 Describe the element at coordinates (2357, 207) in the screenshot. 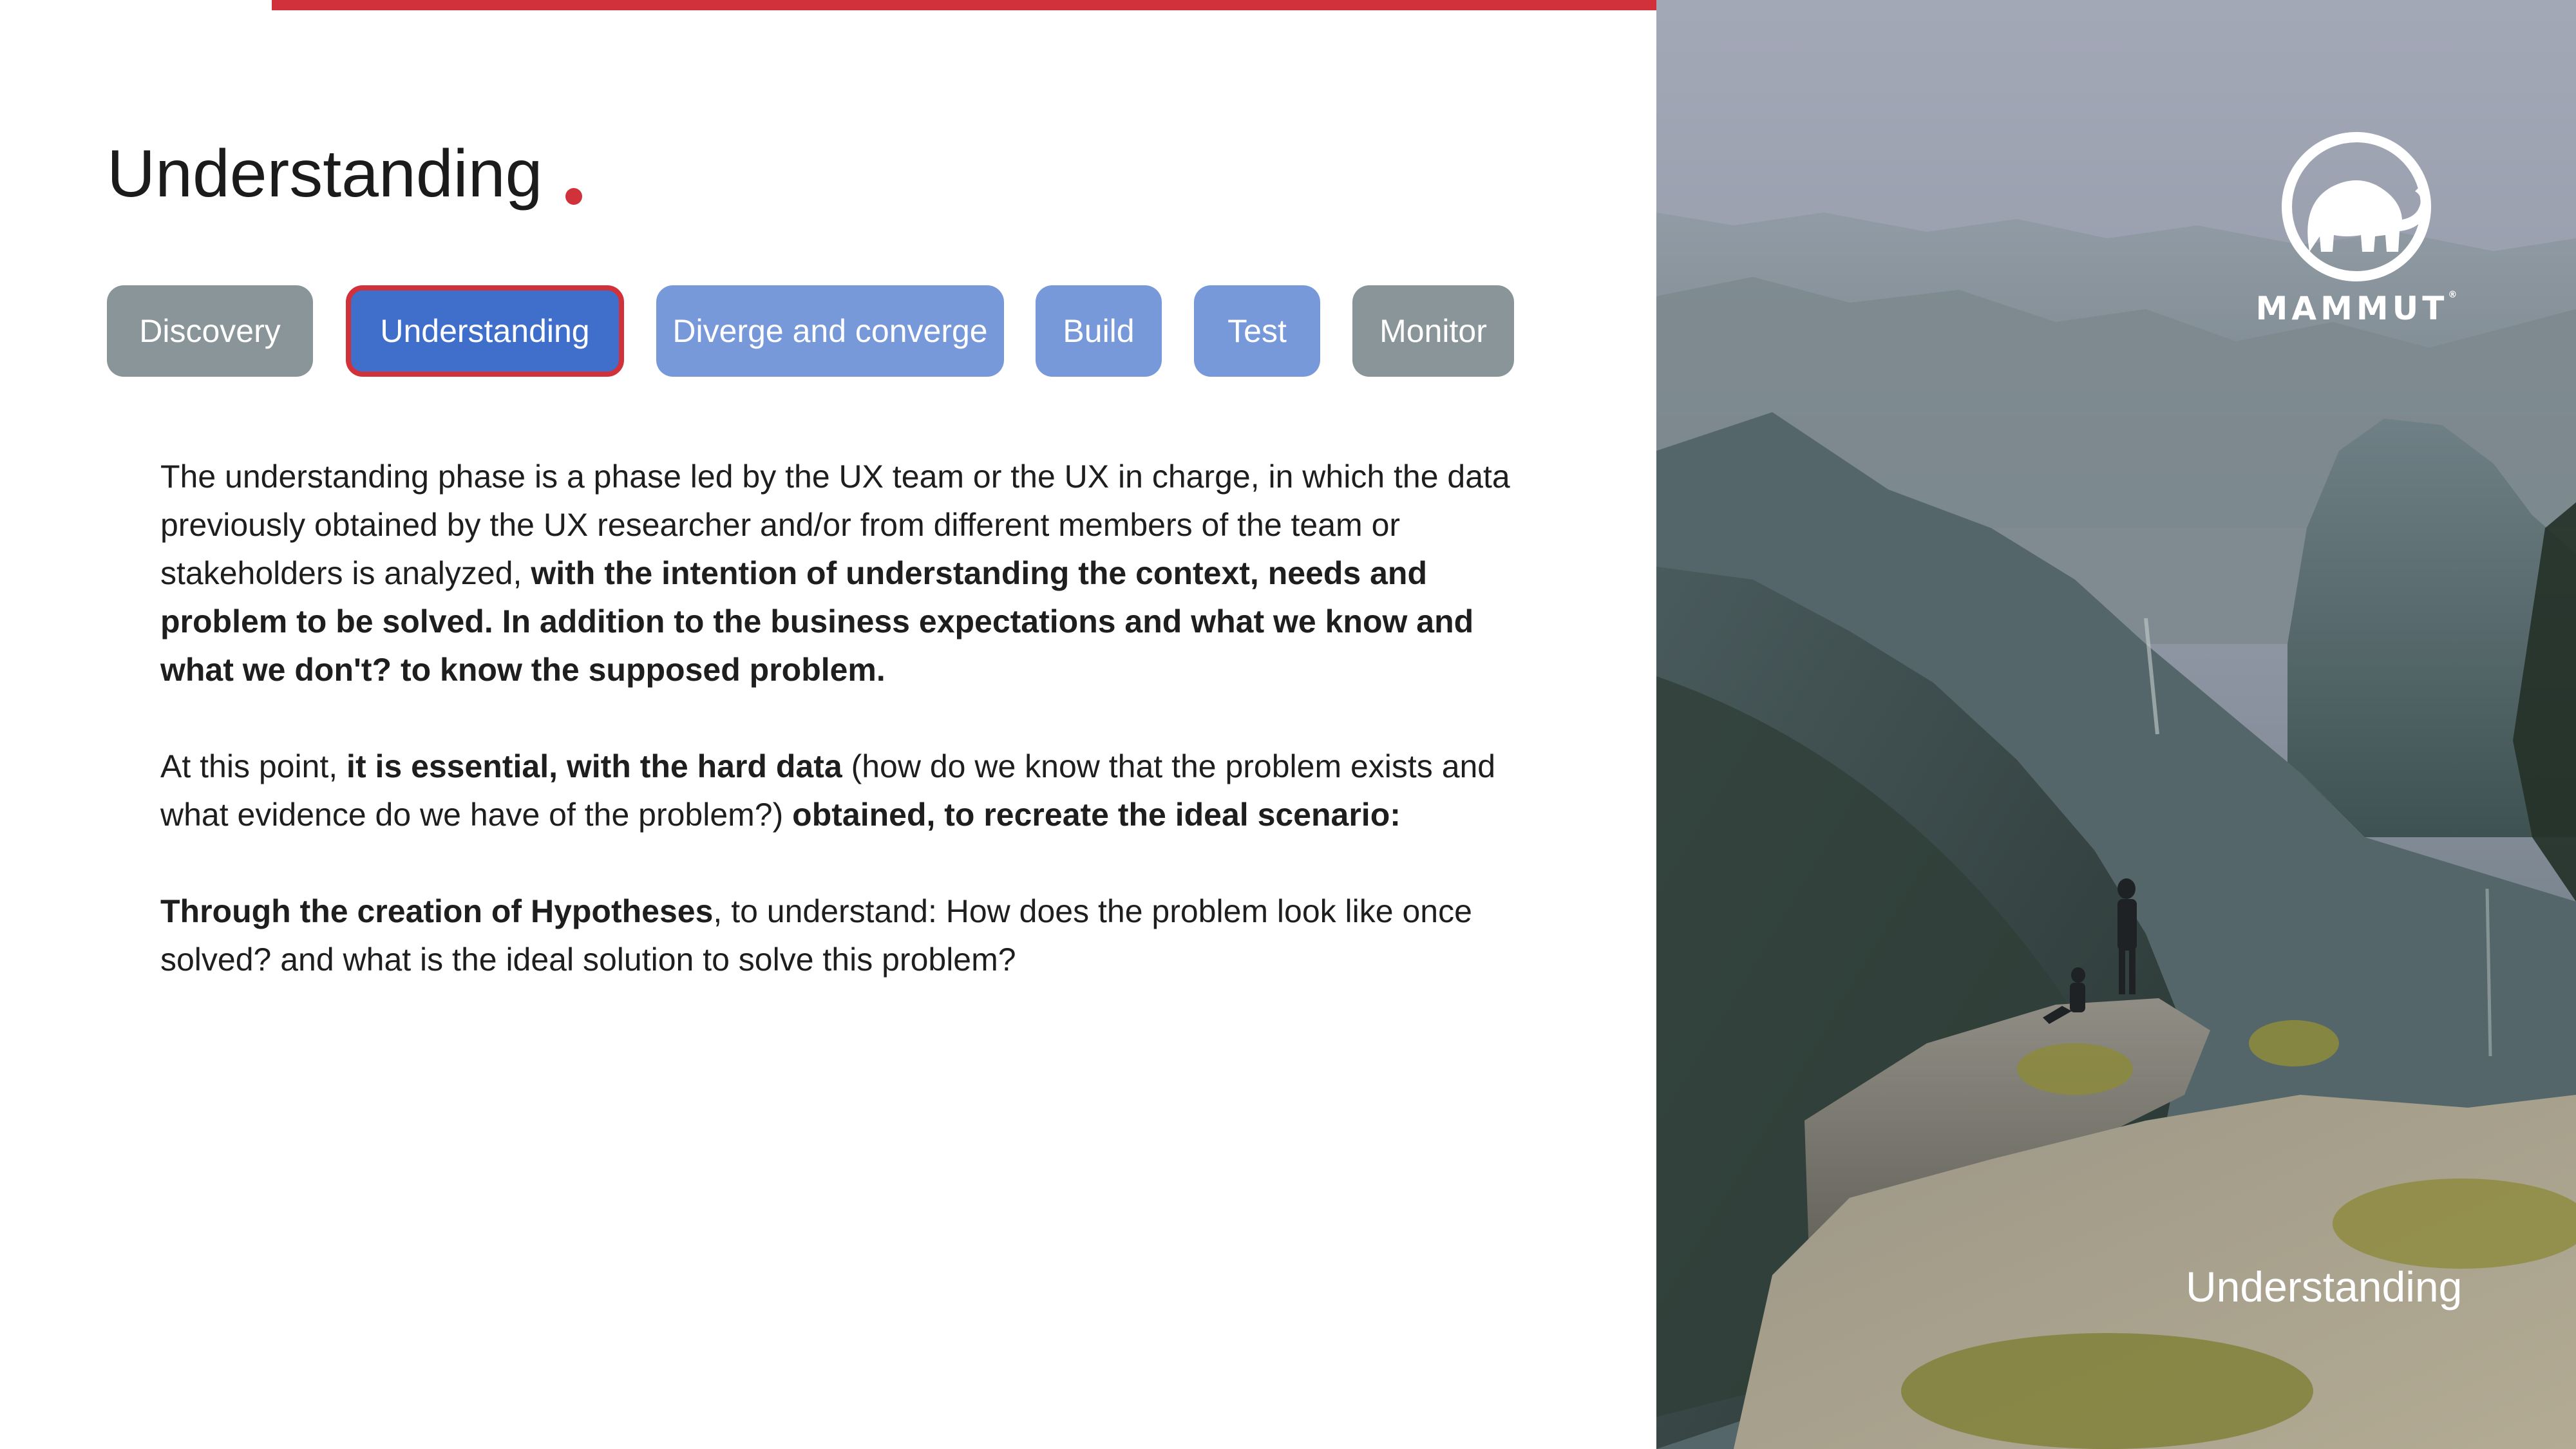

I see `mammoth-logo-icon` at that location.